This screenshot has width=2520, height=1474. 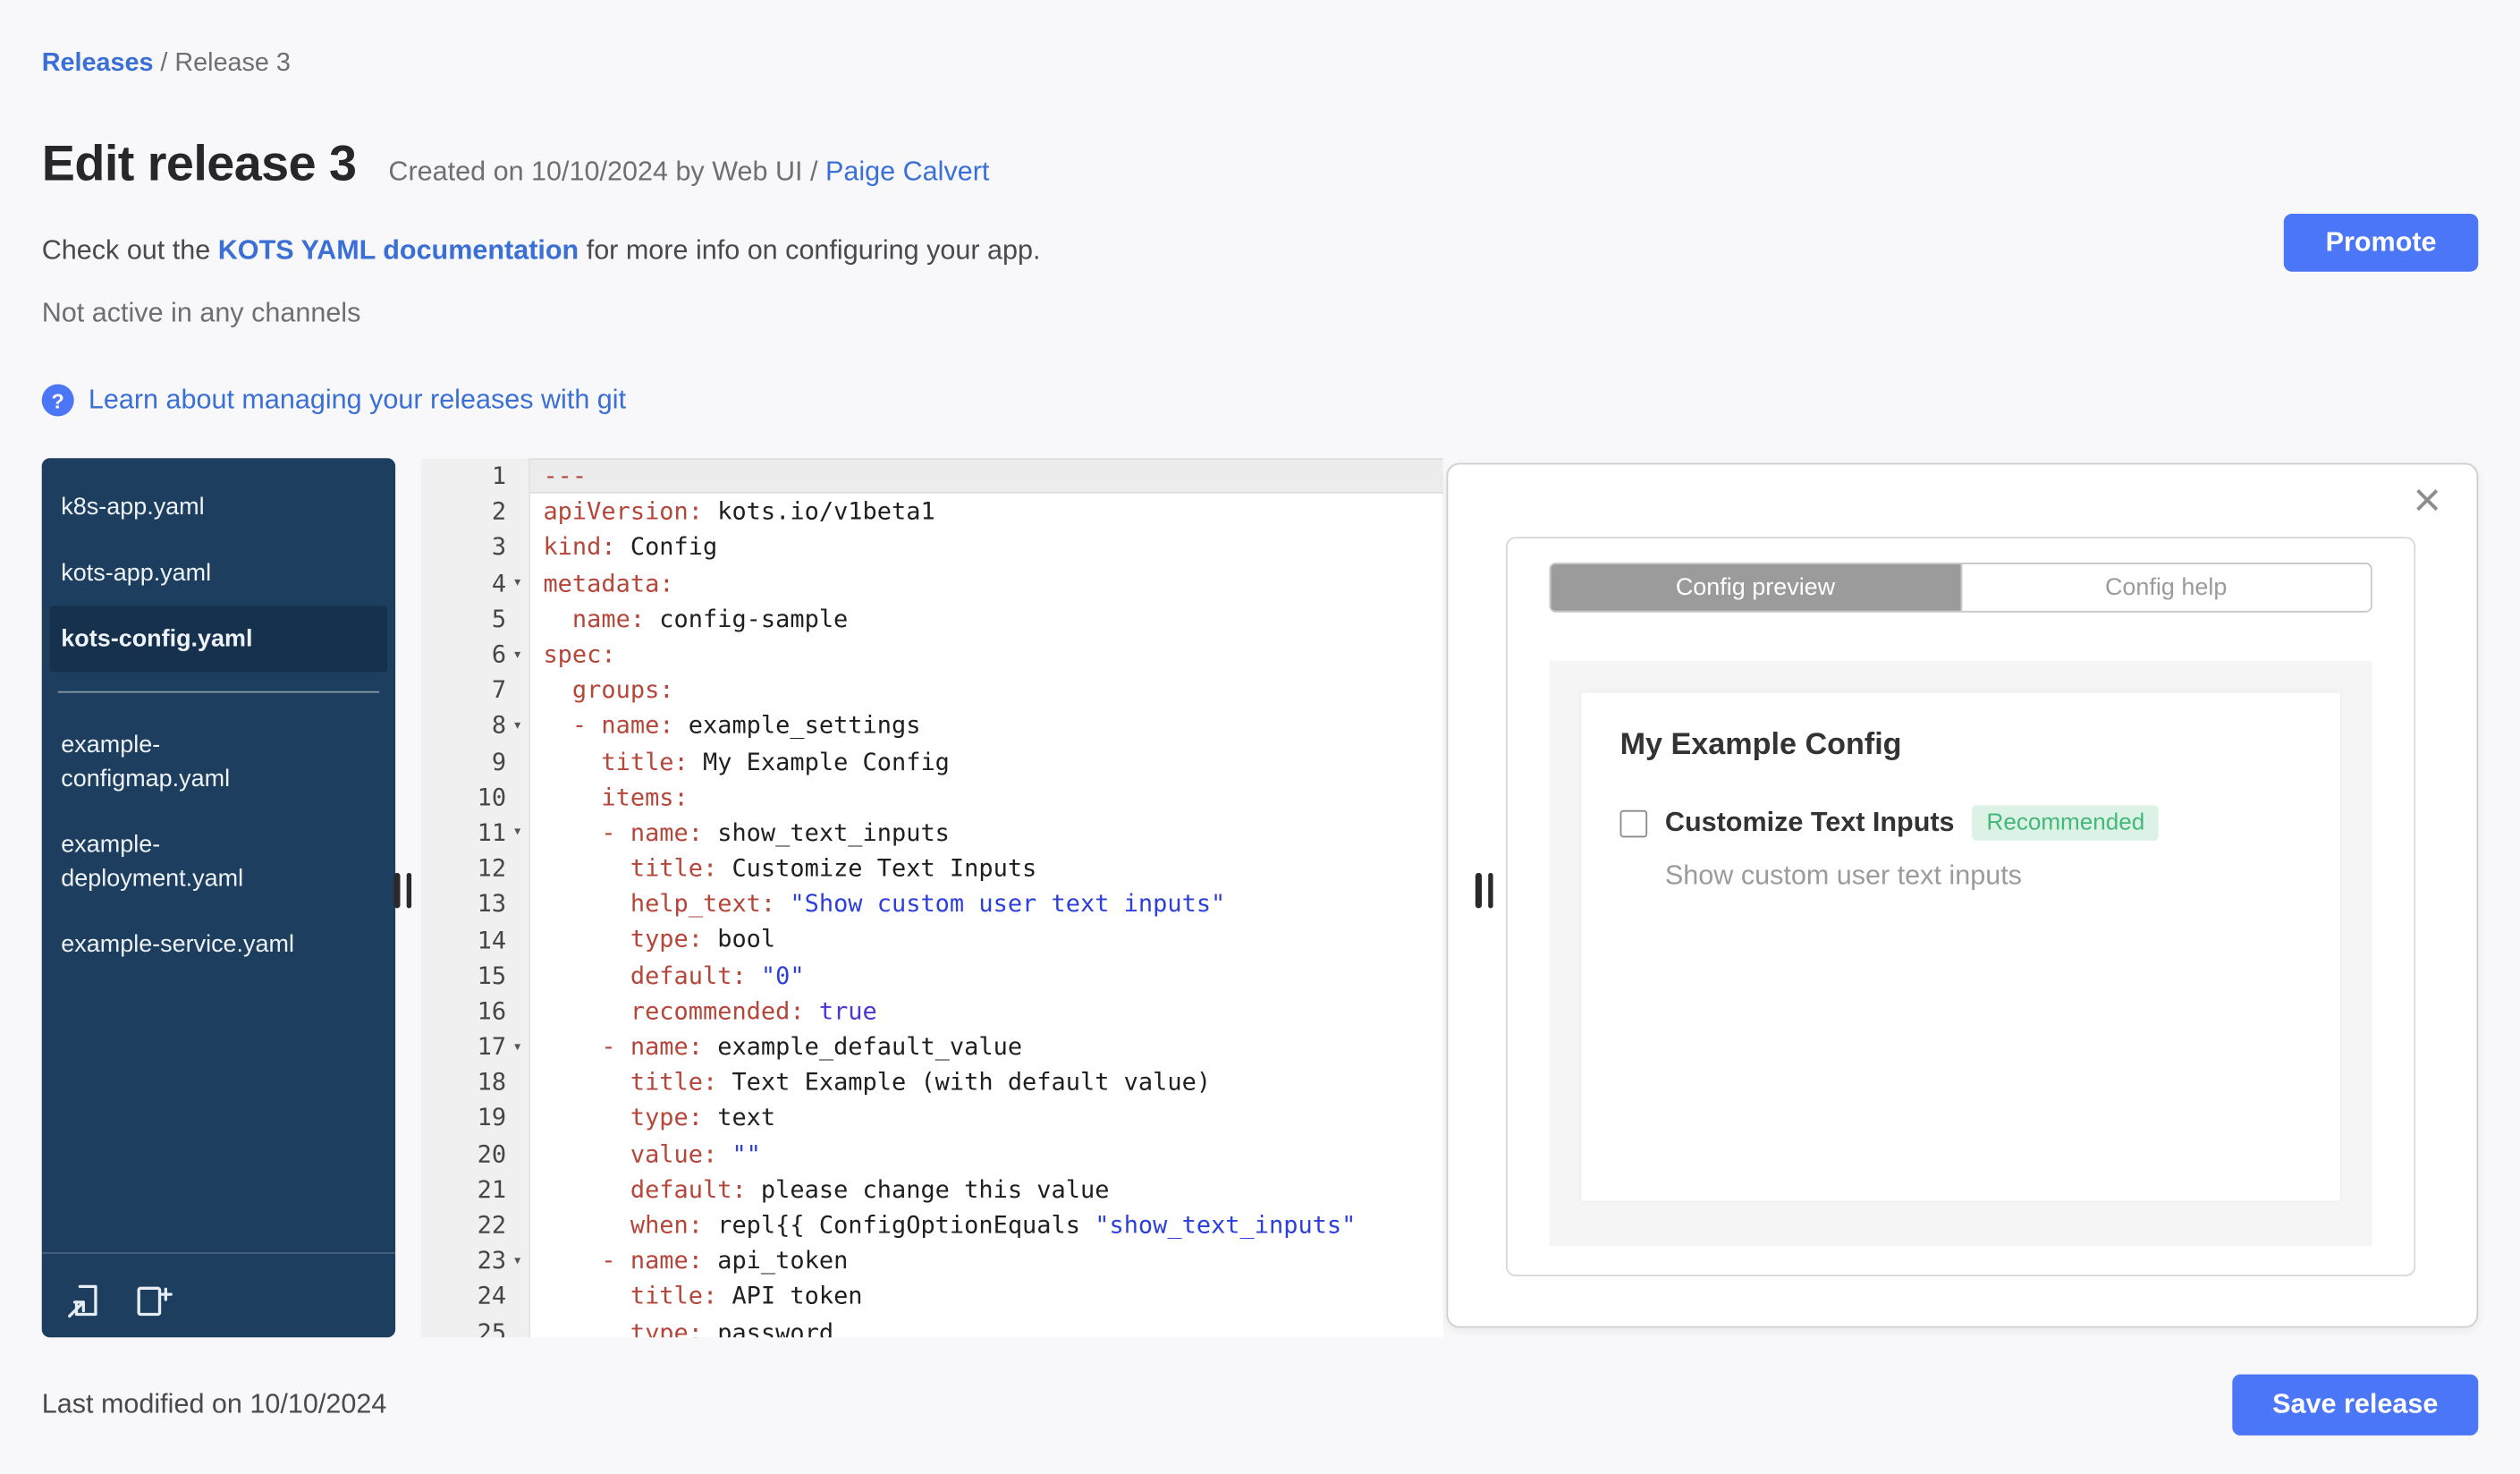 I want to click on breadcrumb-releases-link: Releases, so click(x=98, y=64).